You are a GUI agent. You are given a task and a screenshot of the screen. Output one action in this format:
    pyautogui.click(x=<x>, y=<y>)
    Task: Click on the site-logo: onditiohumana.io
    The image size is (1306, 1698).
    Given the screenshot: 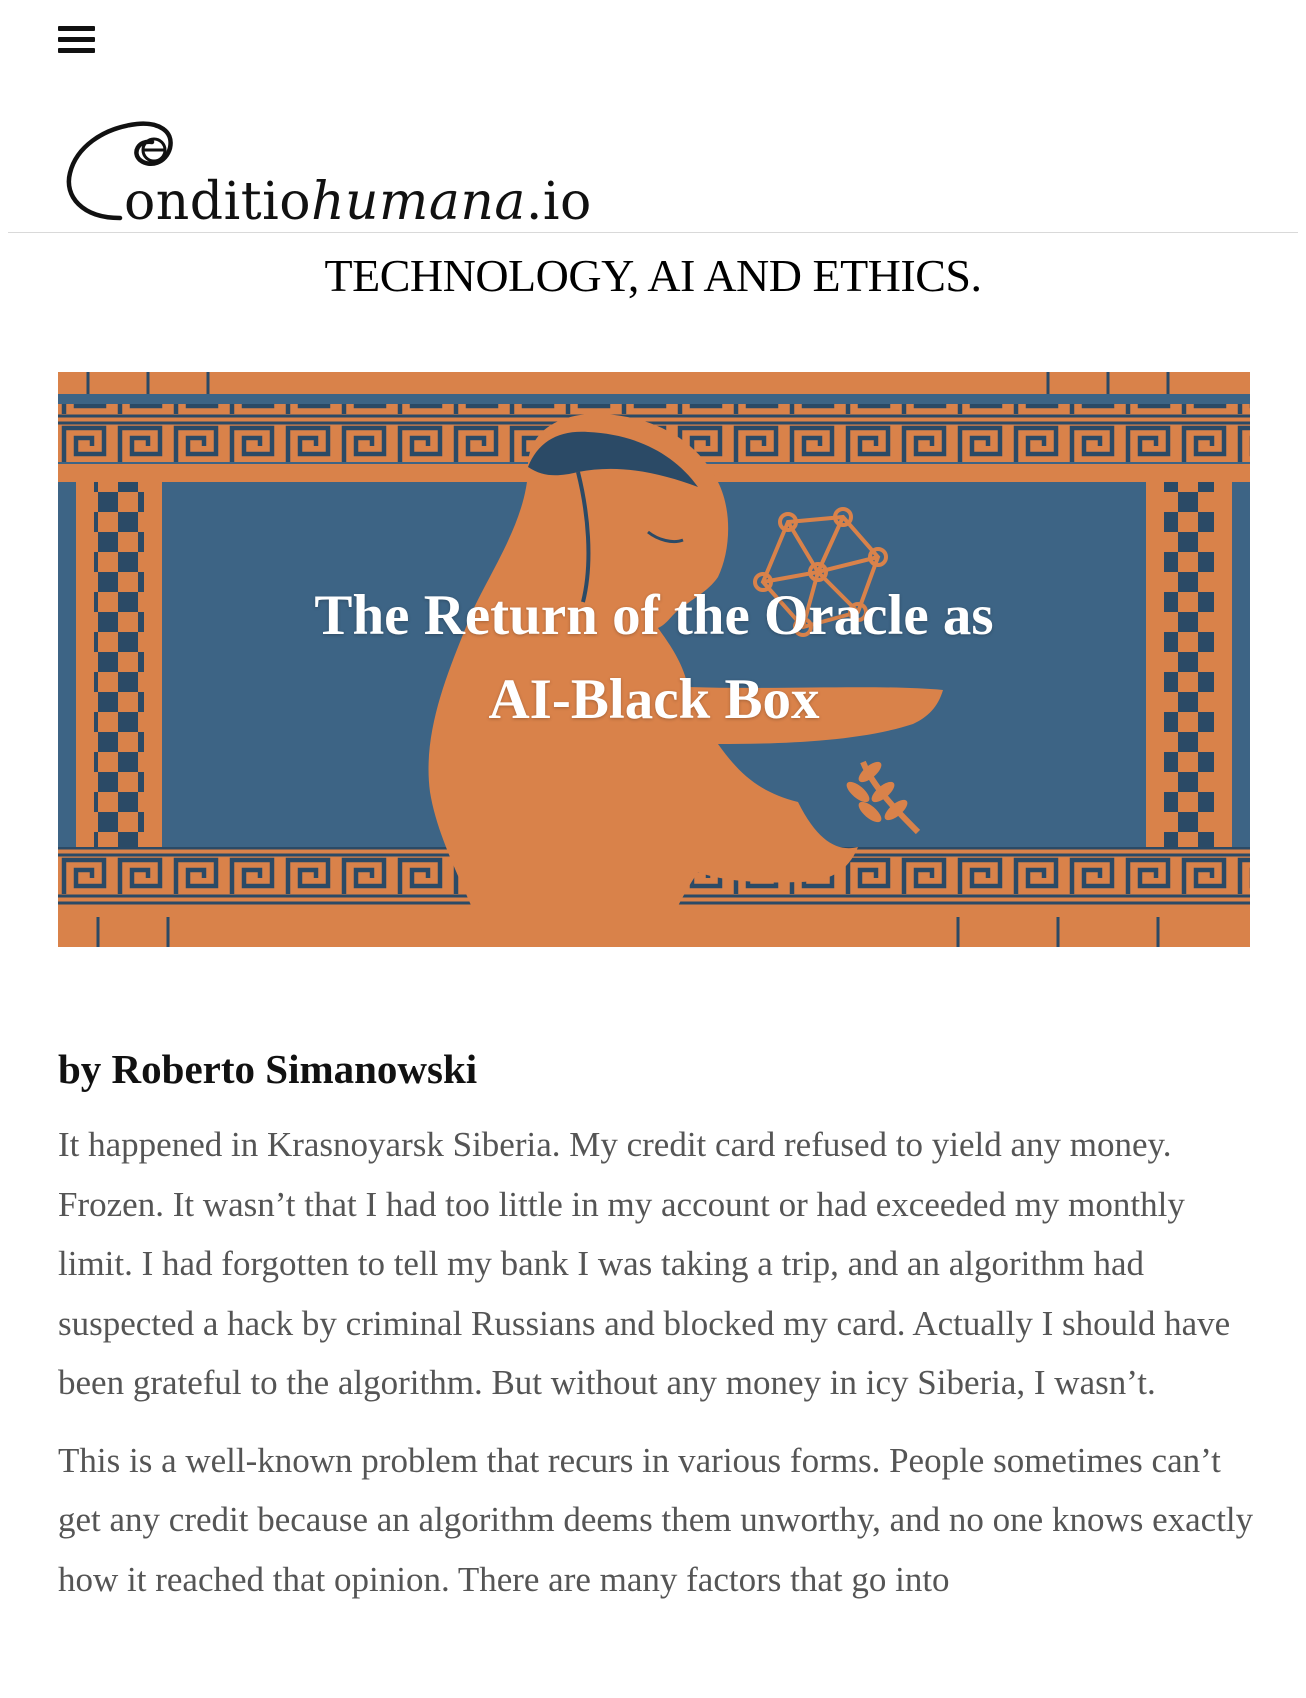 What is the action you would take?
    pyautogui.click(x=326, y=175)
    